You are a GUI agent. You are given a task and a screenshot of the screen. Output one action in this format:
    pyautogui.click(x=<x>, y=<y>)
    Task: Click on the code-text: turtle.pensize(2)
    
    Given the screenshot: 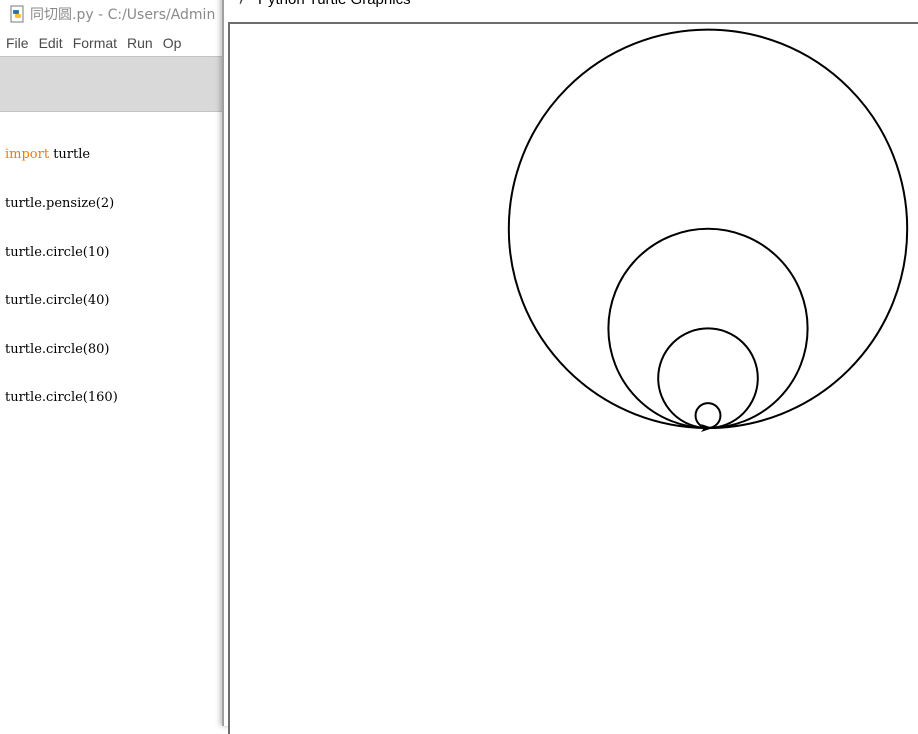 What is the action you would take?
    pyautogui.click(x=60, y=204)
    